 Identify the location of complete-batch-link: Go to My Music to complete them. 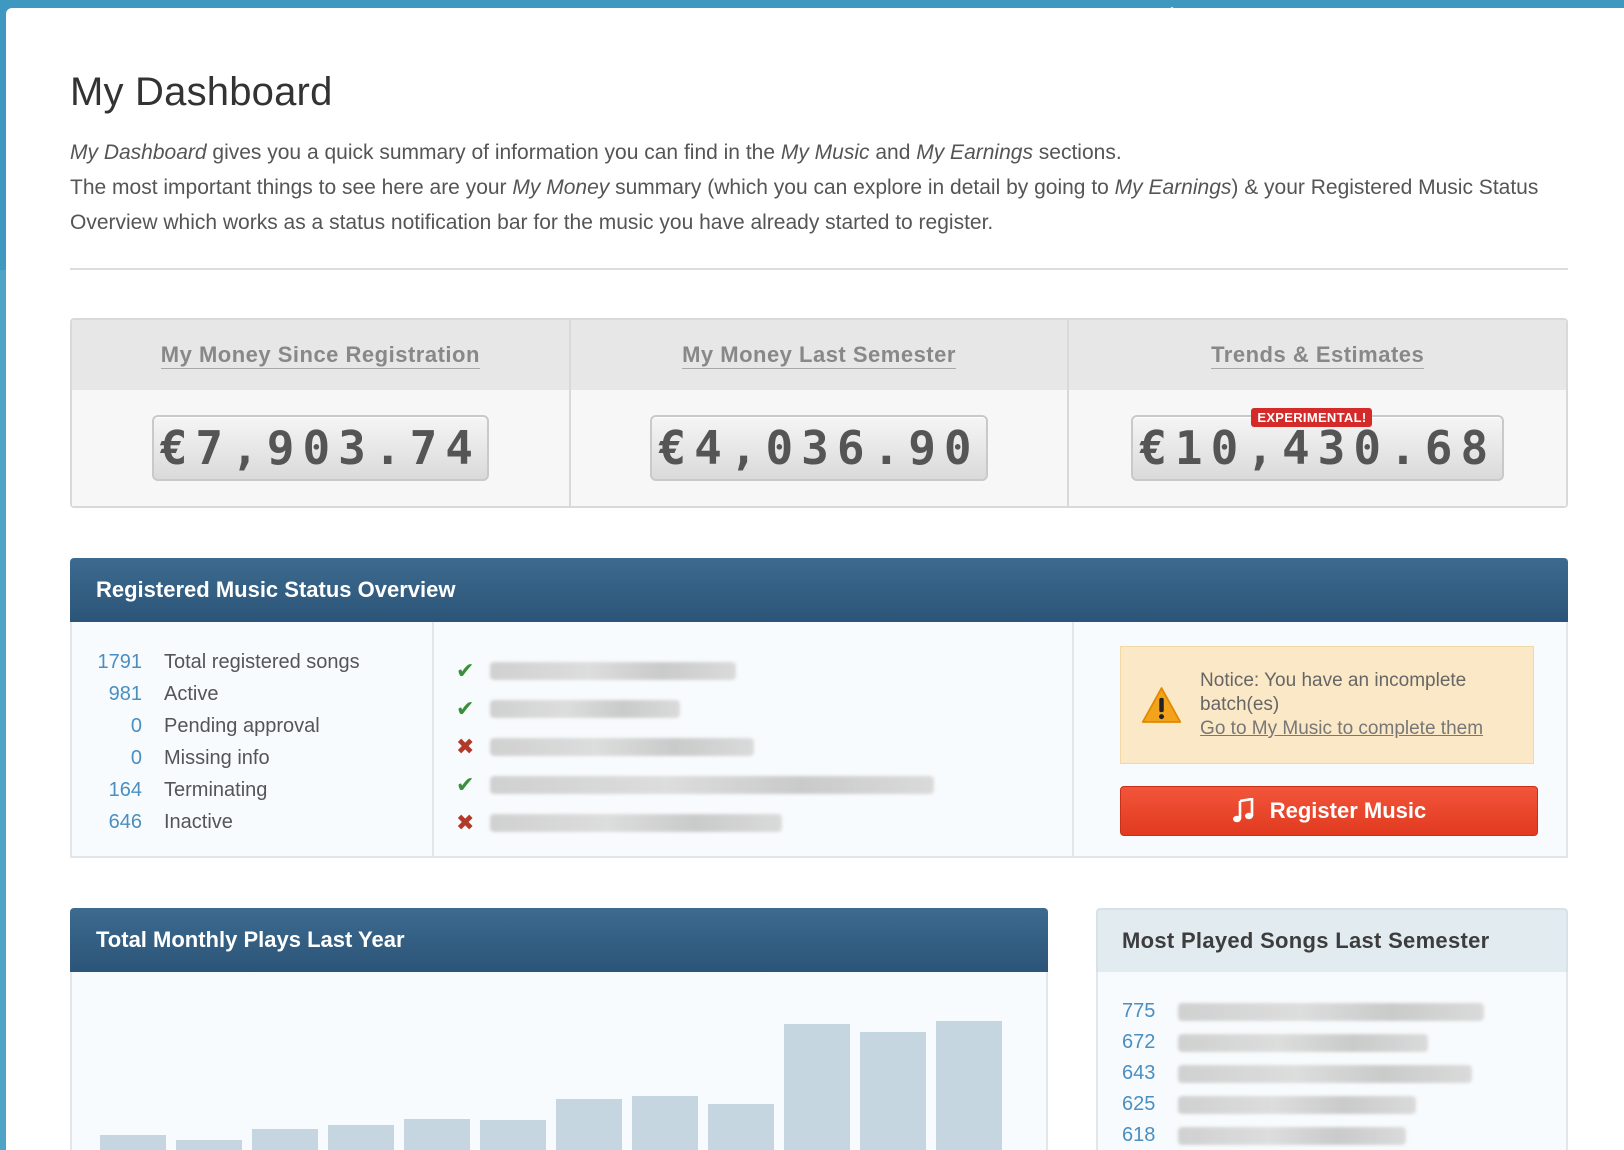
(1356, 729).